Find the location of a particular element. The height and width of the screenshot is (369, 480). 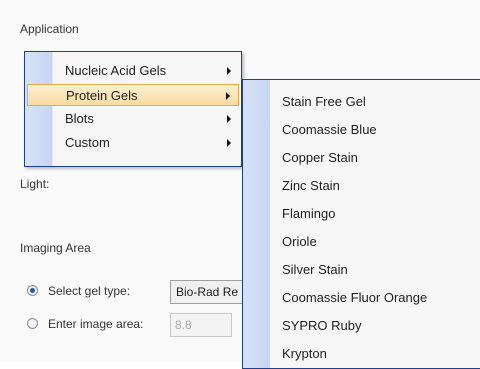

submenu-item-coomassie-fluor-orange: Coomassie Fluor Orange is located at coordinates (354, 297).